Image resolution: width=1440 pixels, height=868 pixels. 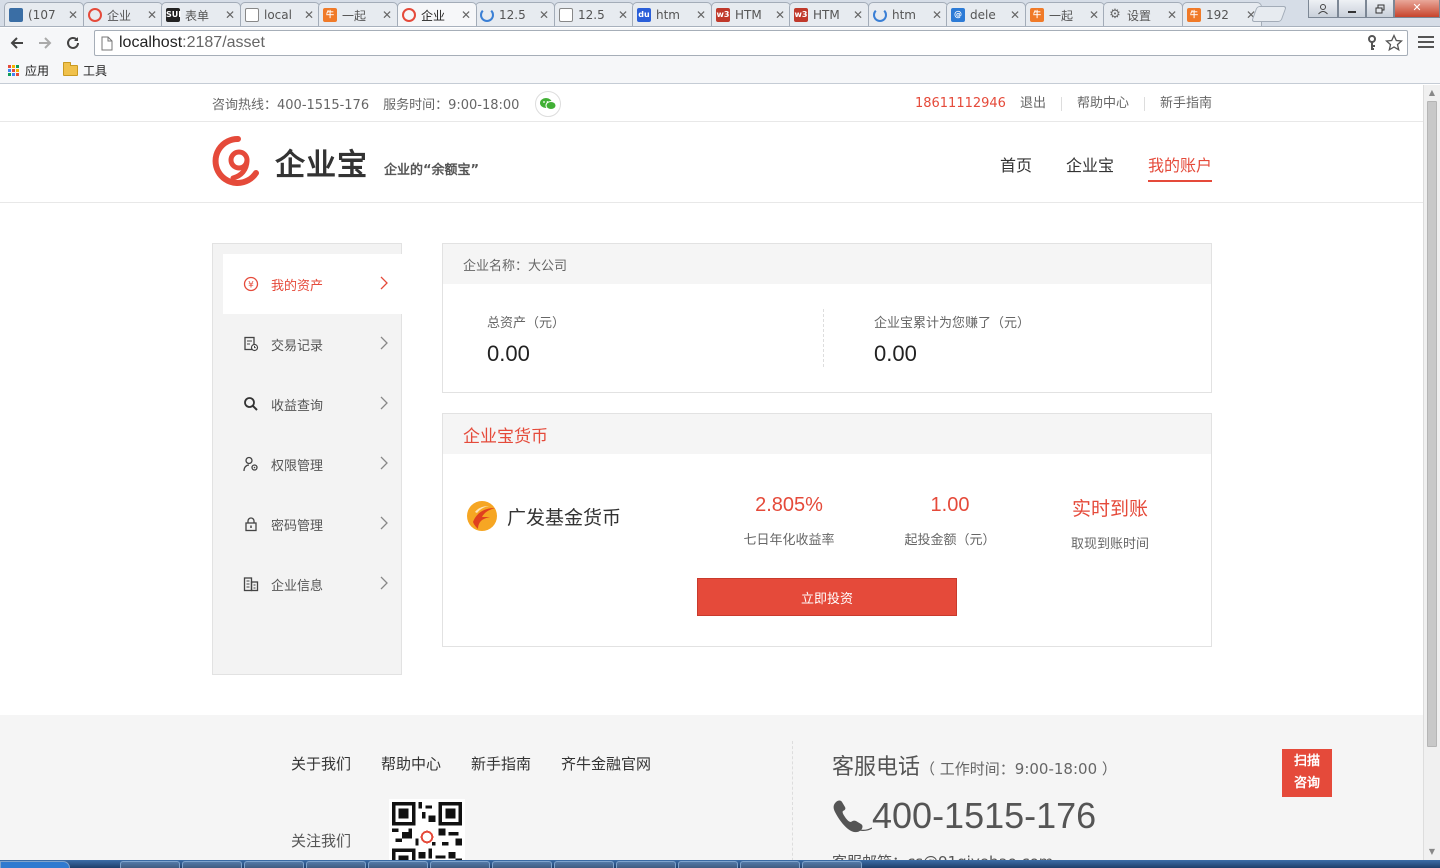 What do you see at coordinates (35, 864) in the screenshot?
I see `start-button` at bounding box center [35, 864].